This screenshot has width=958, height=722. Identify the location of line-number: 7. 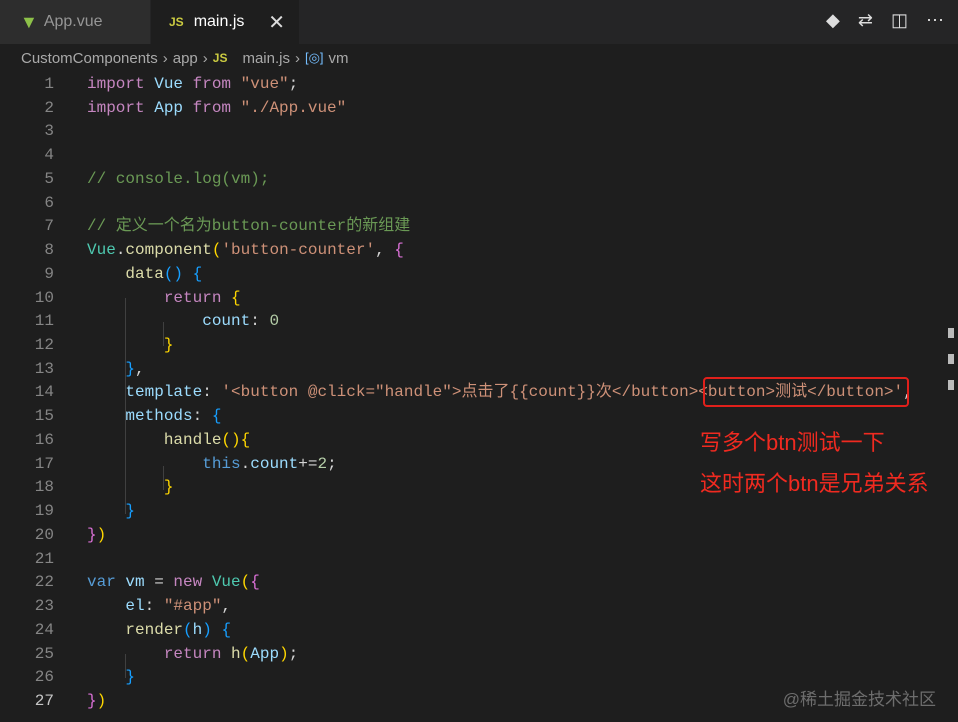
(49, 226).